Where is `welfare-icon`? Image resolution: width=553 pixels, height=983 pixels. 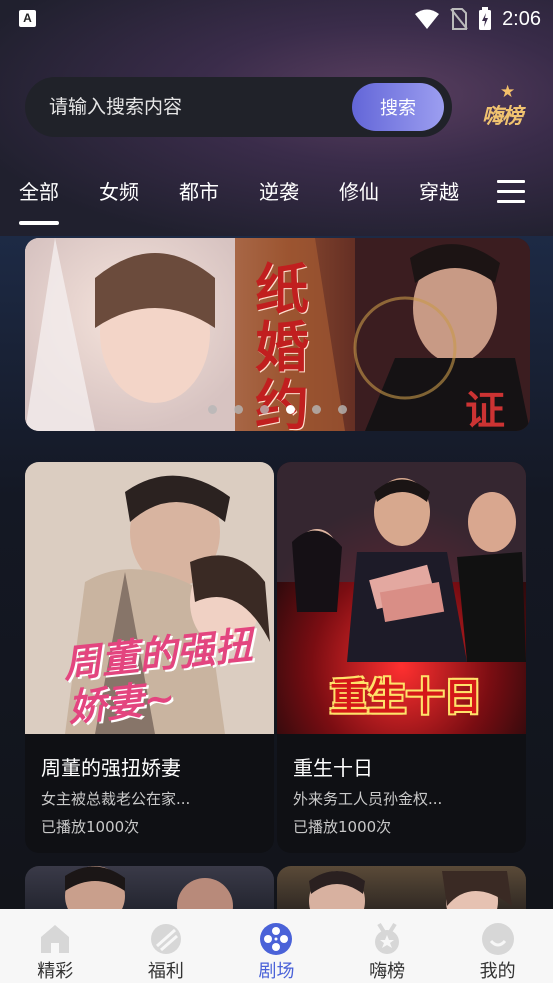 welfare-icon is located at coordinates (165, 939).